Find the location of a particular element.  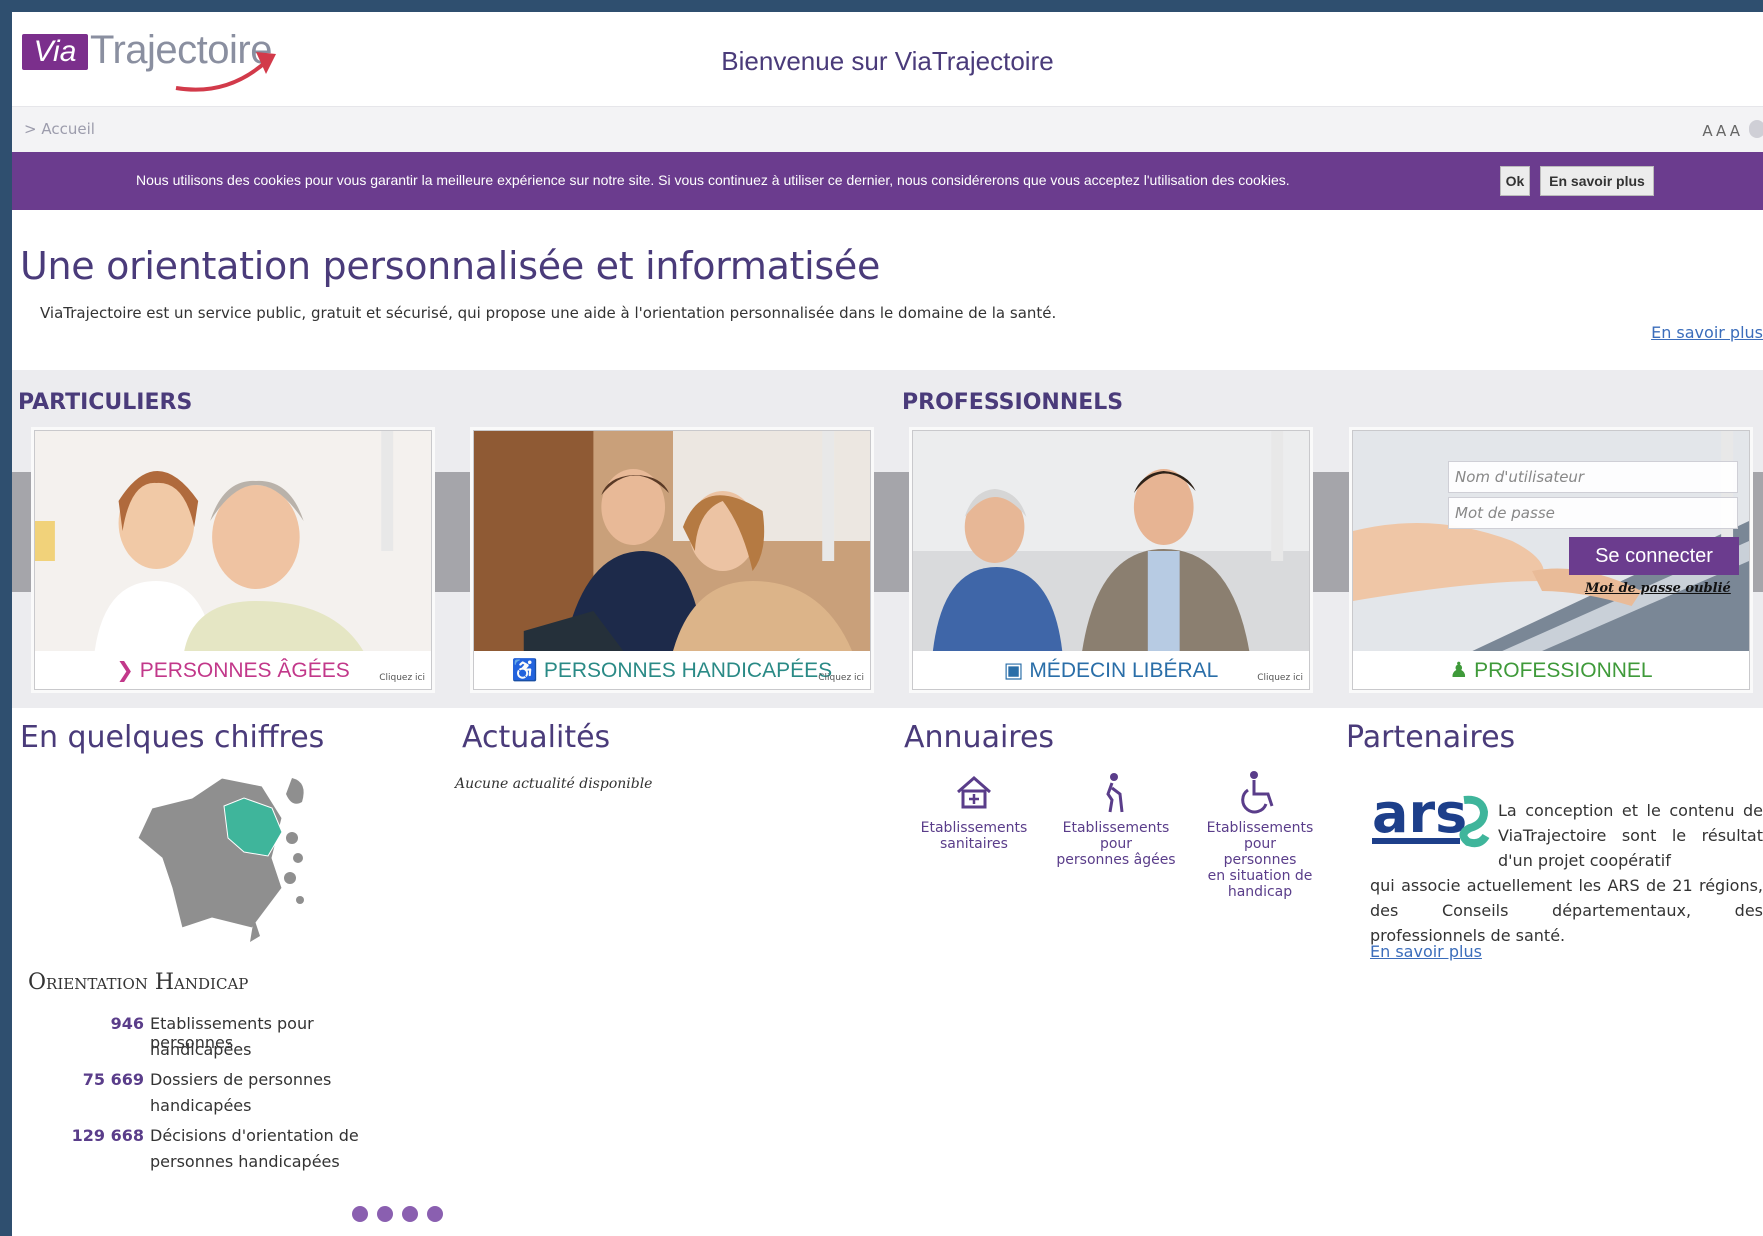

card-label: PROFESSIONNEL is located at coordinates (1563, 670).